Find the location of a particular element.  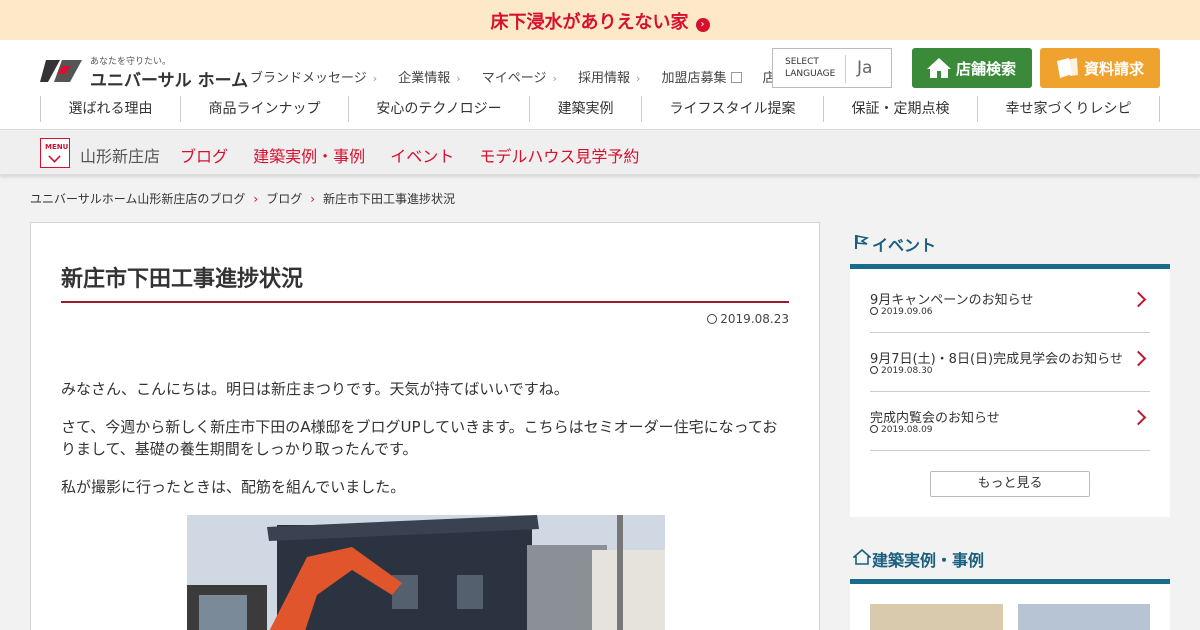

events-more-button: もっと見る is located at coordinates (1010, 484).